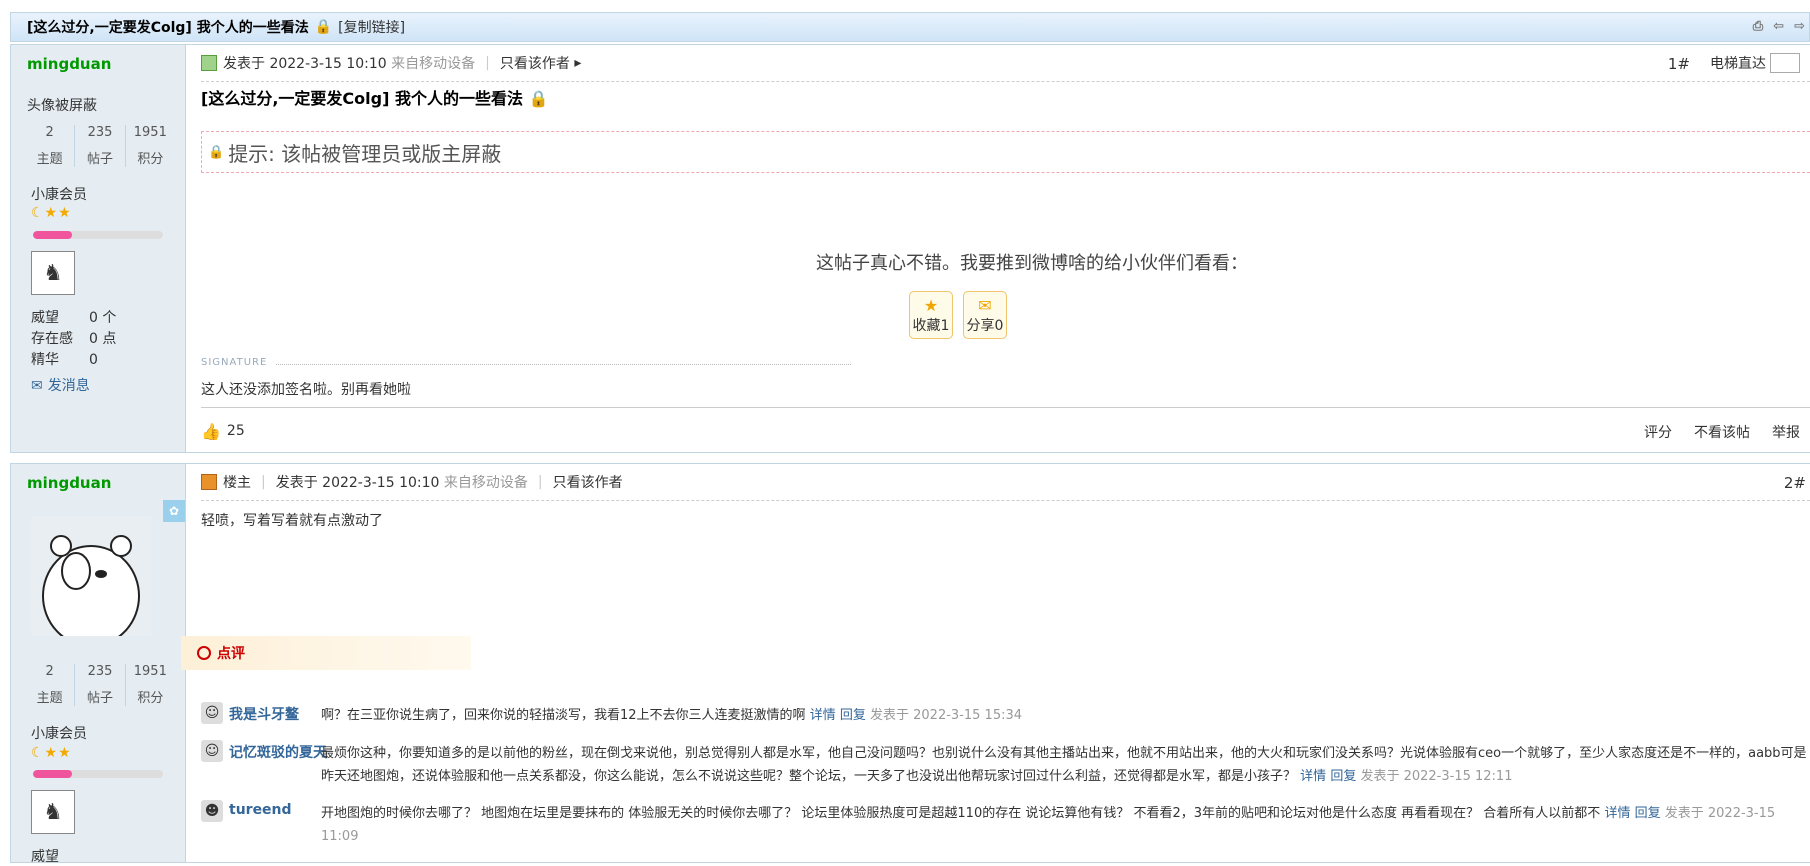  I want to click on post-meta: 发表于 2022-3-15 10:10 来自移动设备 | 只看该作者 ▸, so click(1005, 63).